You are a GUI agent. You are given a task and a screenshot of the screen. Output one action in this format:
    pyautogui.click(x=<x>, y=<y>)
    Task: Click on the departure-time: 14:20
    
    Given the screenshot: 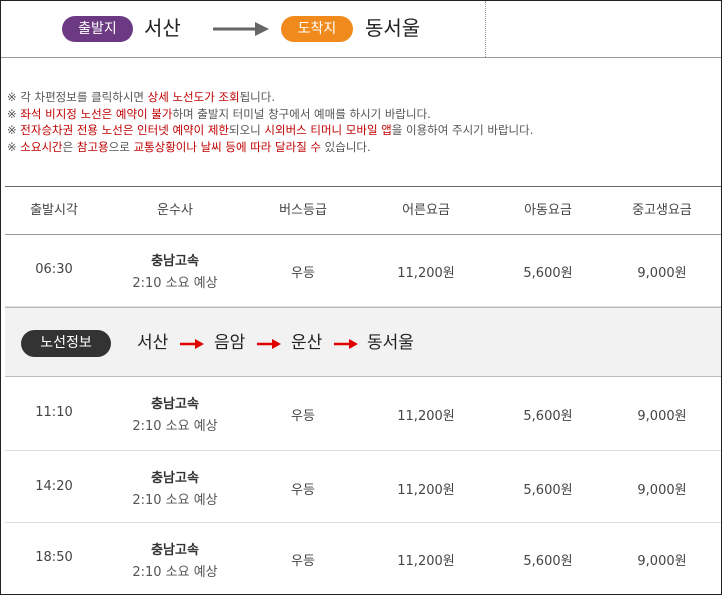 What is the action you would take?
    pyautogui.click(x=54, y=486)
    